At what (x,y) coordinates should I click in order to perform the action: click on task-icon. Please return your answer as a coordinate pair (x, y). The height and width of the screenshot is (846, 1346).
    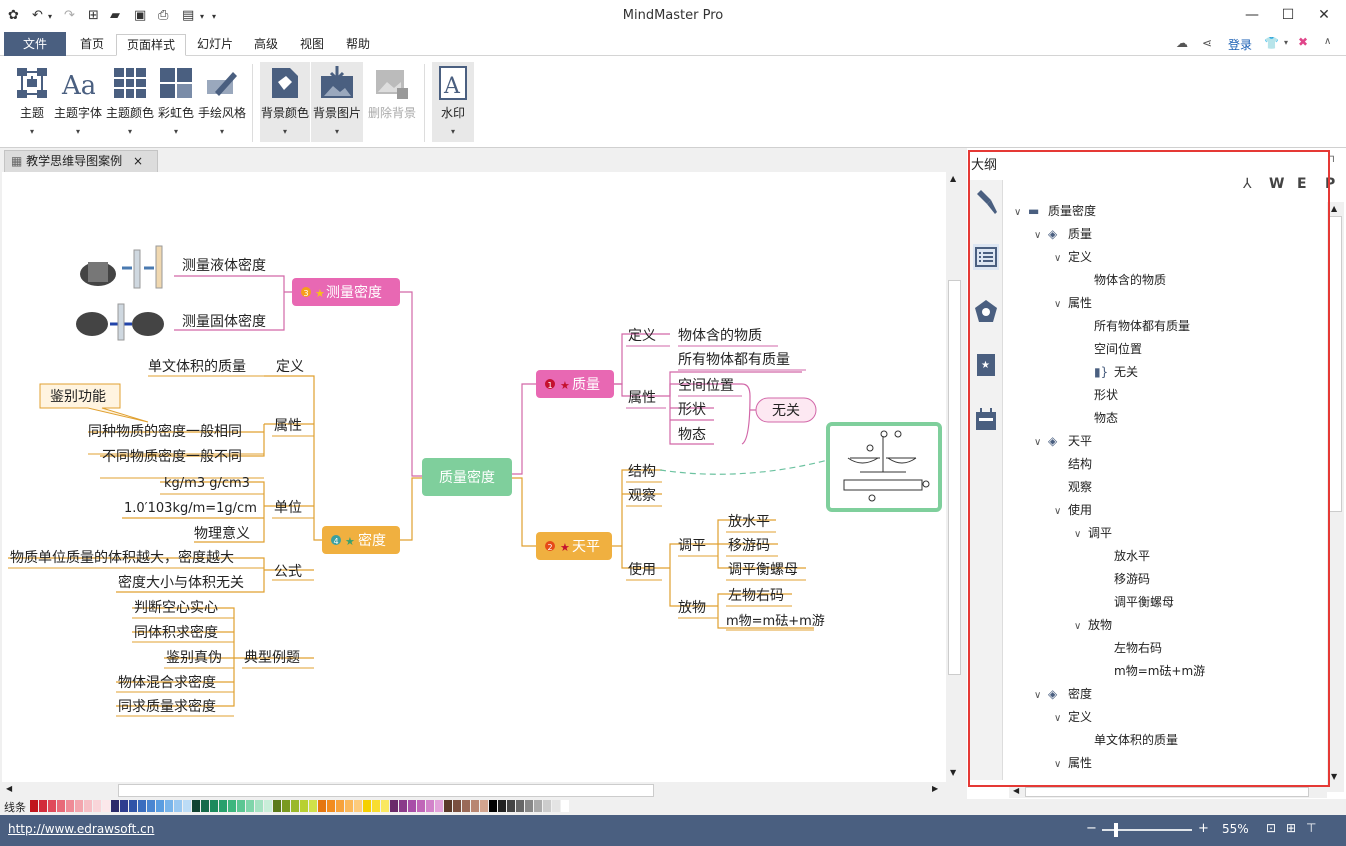
    Looking at the image, I should click on (986, 419).